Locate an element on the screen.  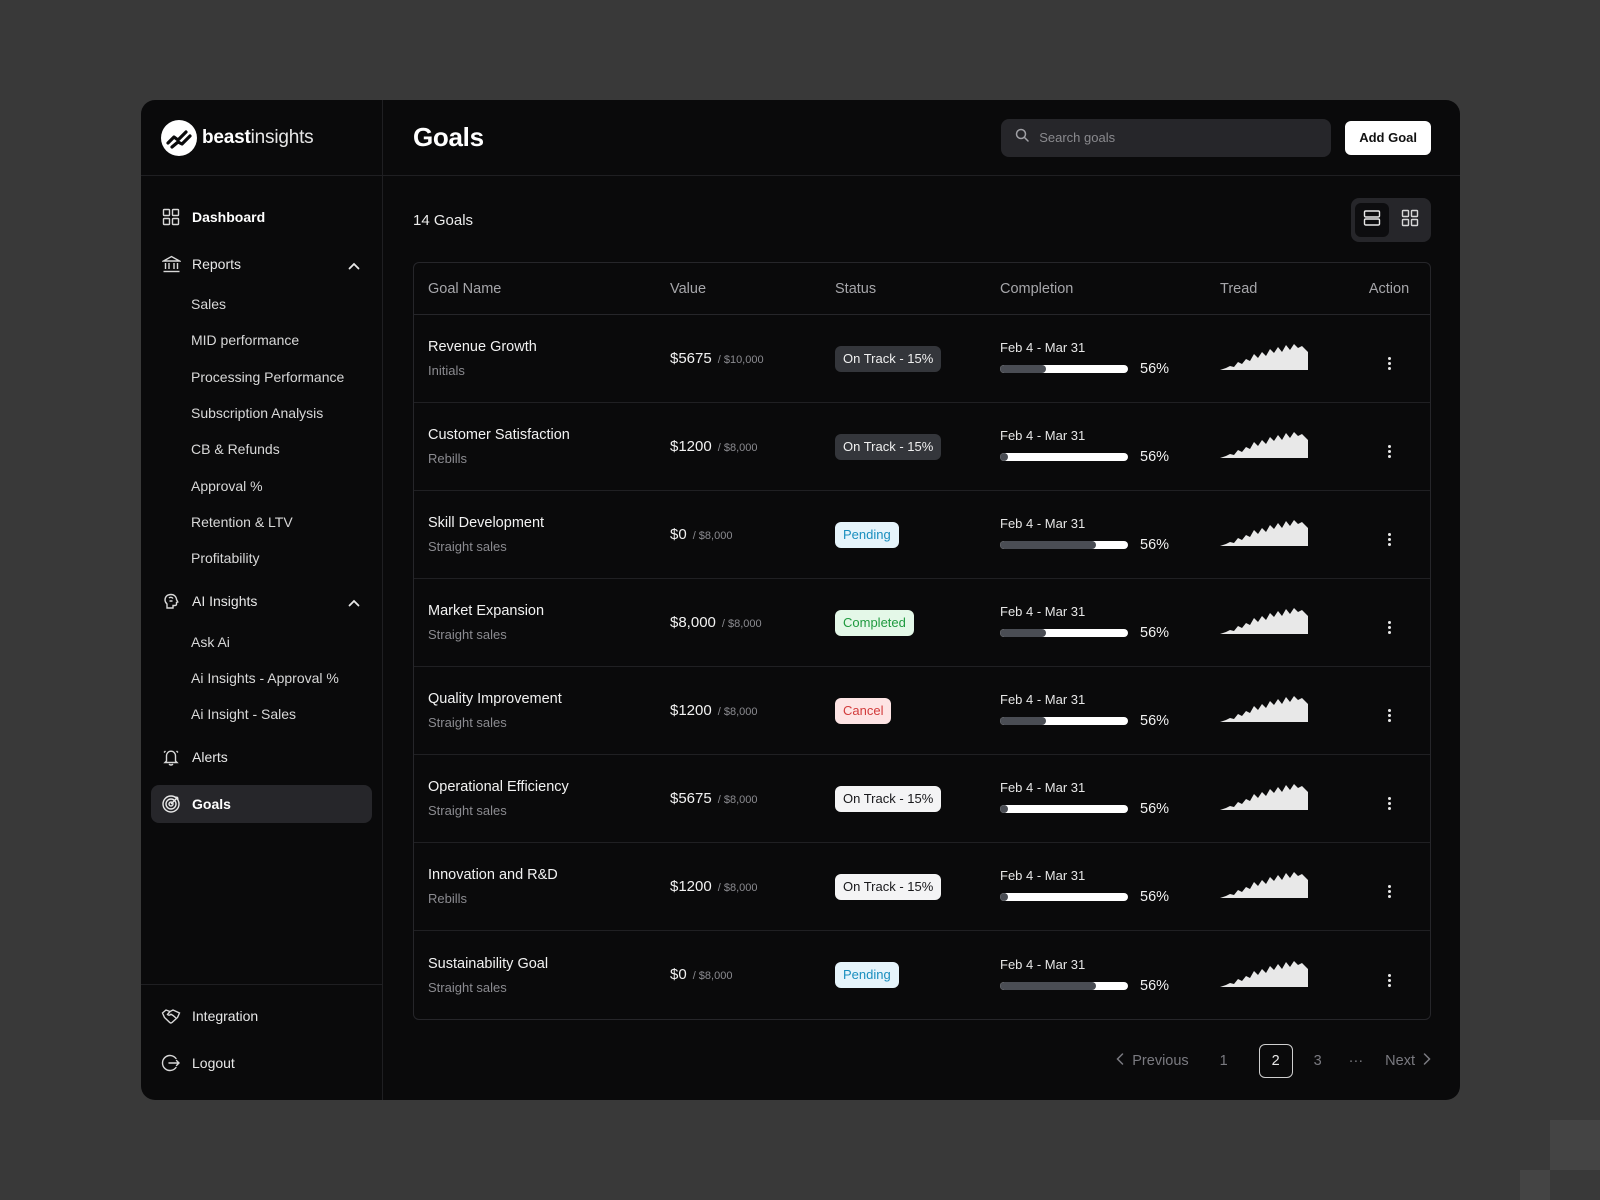
goal-subtitle: Initials is located at coordinates (446, 370).